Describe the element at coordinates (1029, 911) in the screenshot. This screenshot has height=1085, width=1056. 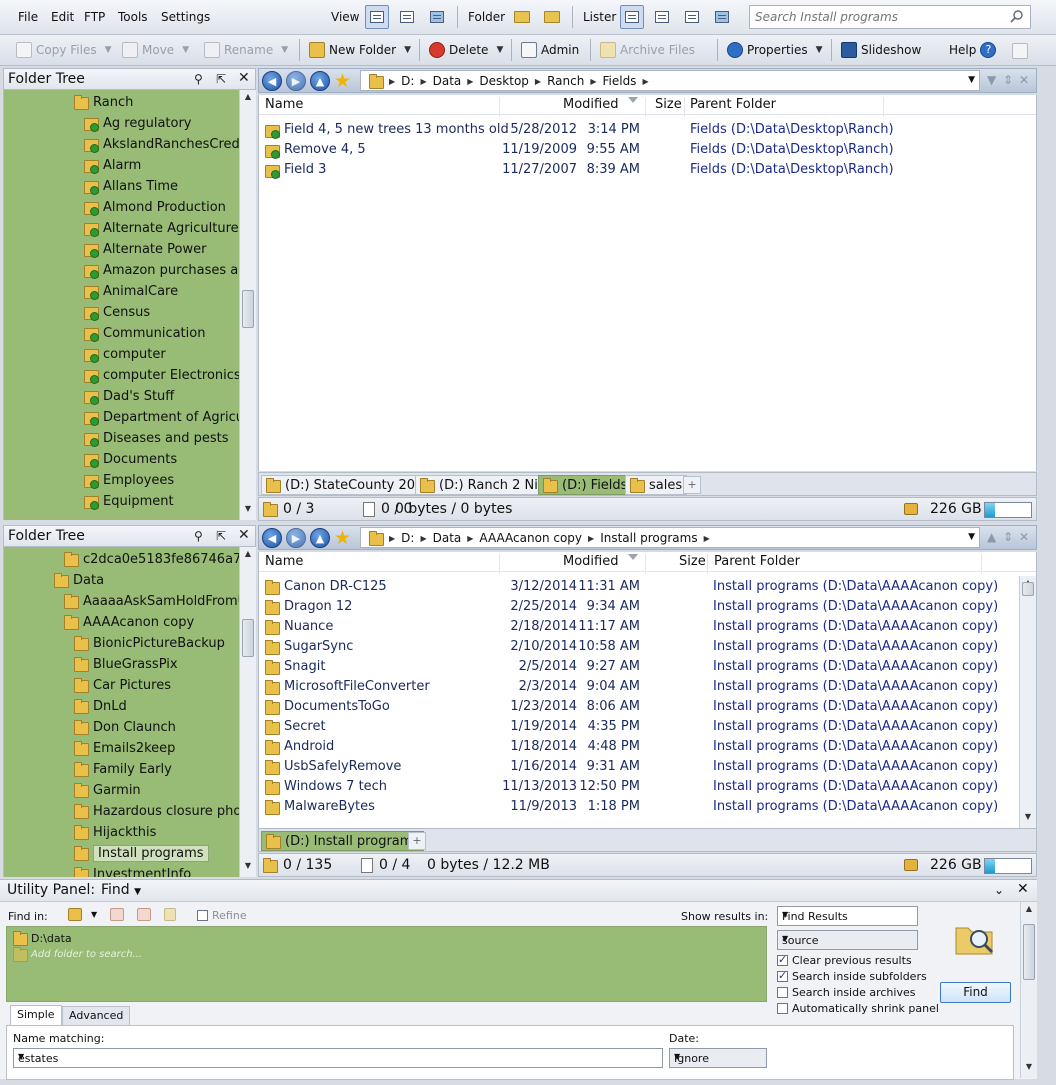
I see `scroll-up-icon: ▲` at that location.